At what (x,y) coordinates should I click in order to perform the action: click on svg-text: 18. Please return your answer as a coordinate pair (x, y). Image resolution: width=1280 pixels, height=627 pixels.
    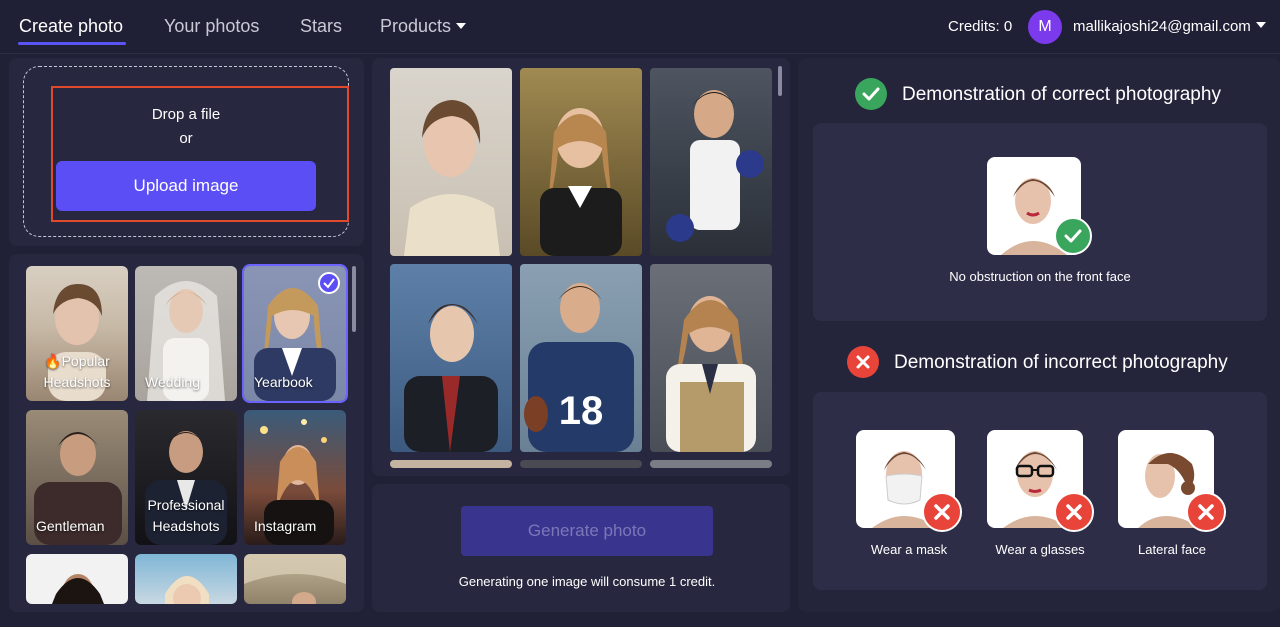
    Looking at the image, I should click on (581, 411).